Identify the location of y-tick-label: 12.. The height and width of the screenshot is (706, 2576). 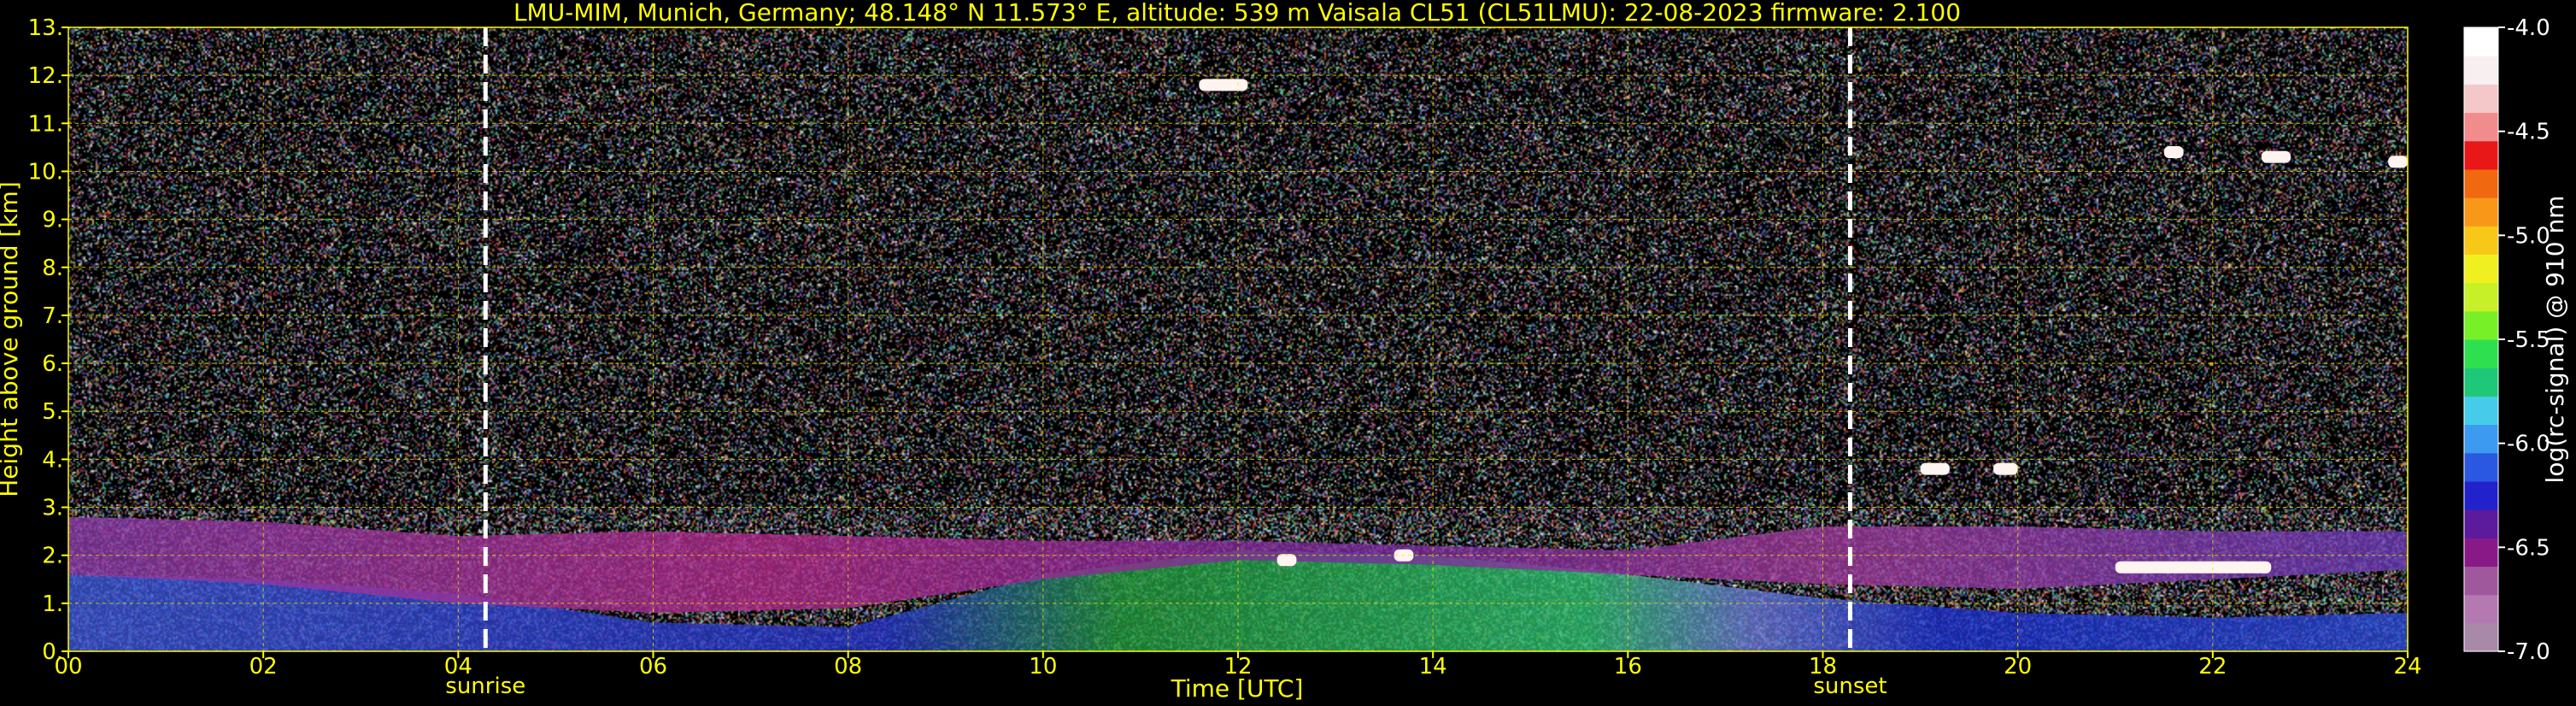
(45, 76).